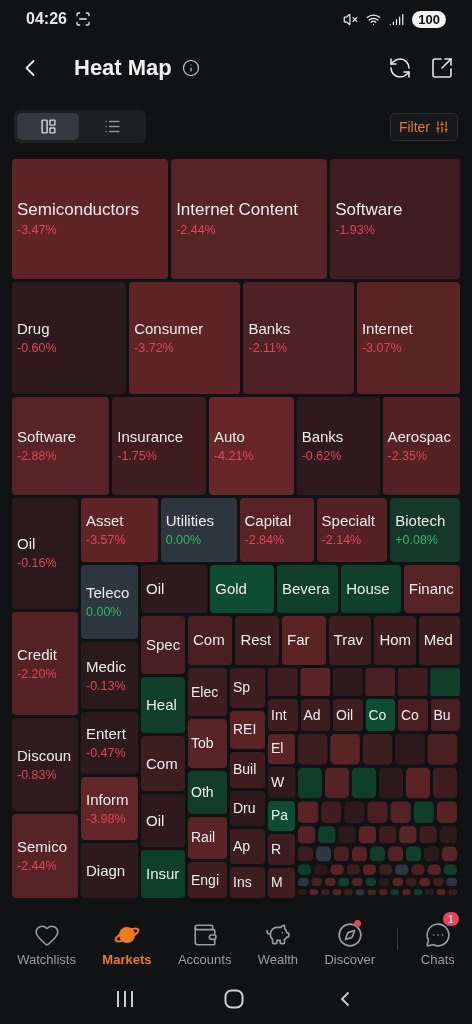 The image size is (472, 1024). Describe the element at coordinates (321, 456) in the screenshot. I see `percent-change: -0.62%` at that location.